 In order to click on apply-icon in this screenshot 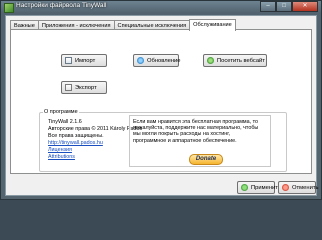, I will do `click(244, 187)`.